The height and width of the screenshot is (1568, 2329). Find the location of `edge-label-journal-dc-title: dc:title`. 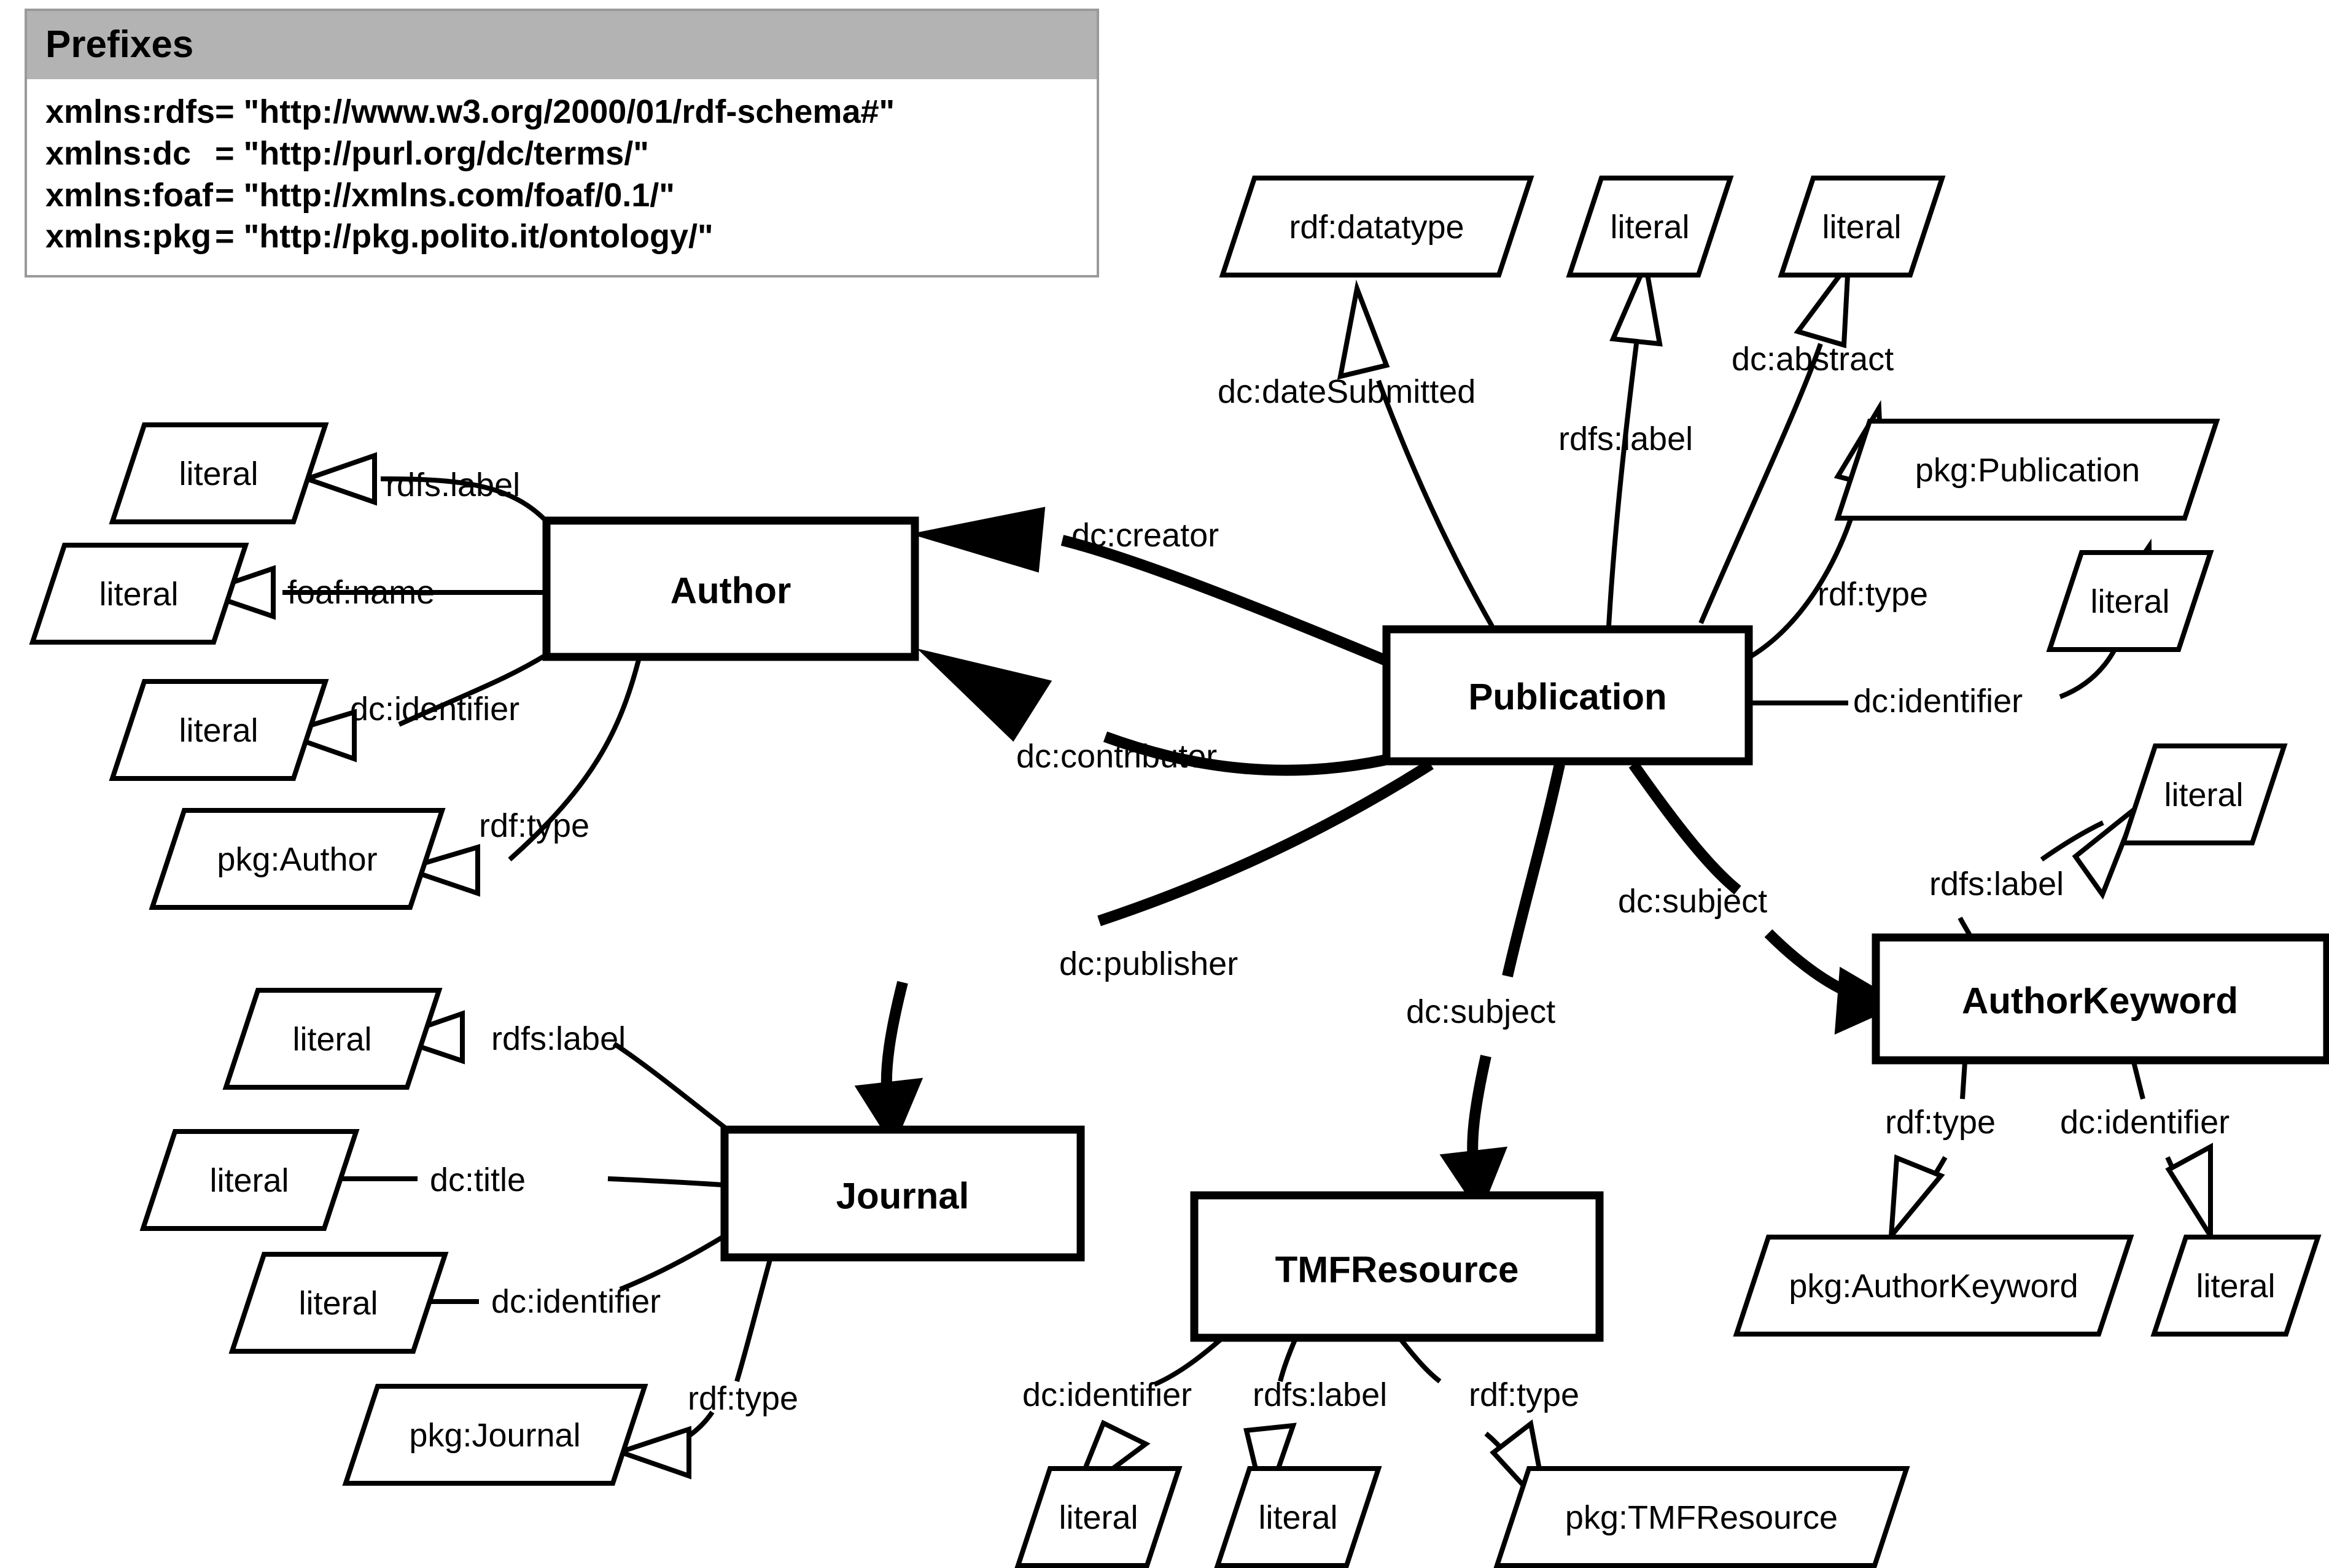

edge-label-journal-dc-title: dc:title is located at coordinates (478, 1180).